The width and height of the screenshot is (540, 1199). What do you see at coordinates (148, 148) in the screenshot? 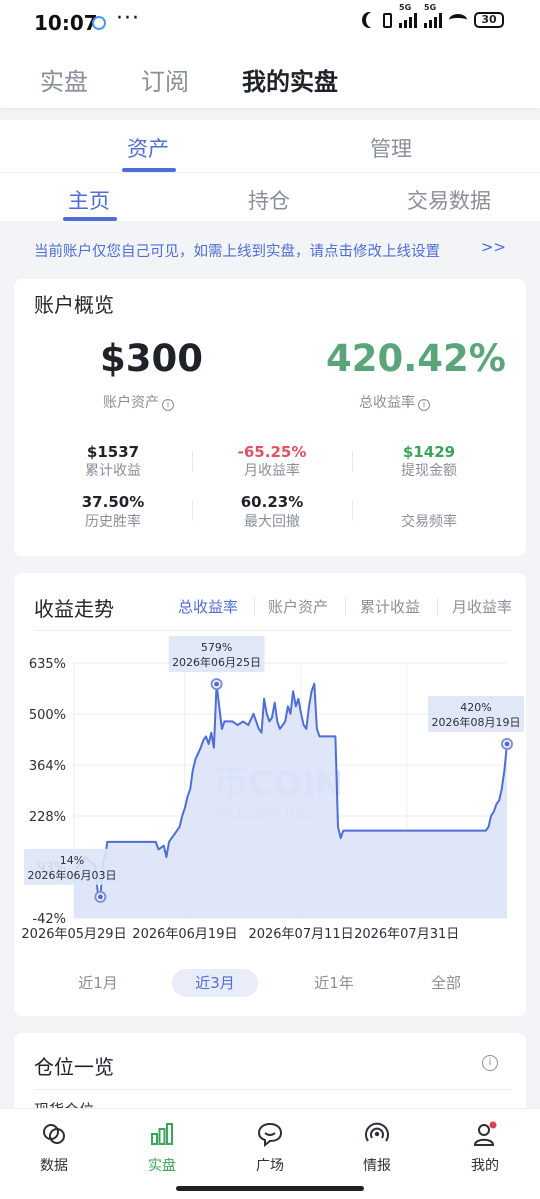
I see `tab-assets: 资产` at bounding box center [148, 148].